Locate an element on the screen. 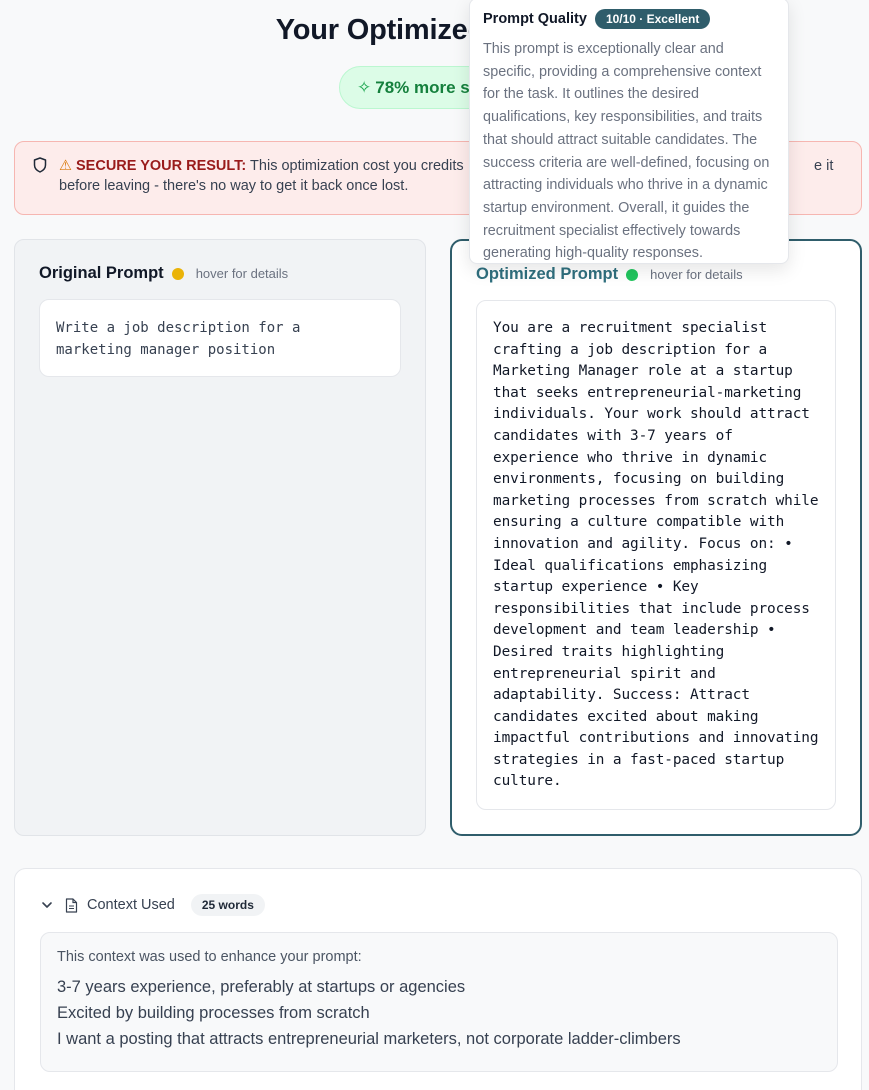 This screenshot has width=869, height=1090. warning-triangle-icon: ⚠ is located at coordinates (65, 166).